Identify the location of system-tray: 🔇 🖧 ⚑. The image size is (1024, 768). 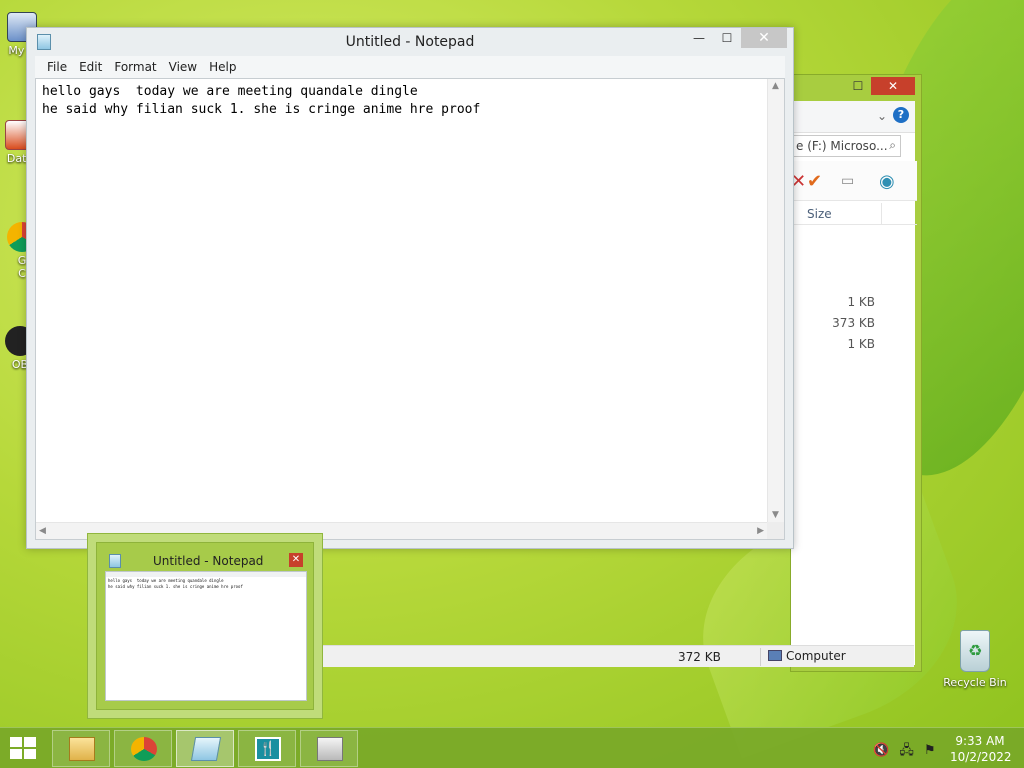
(907, 752).